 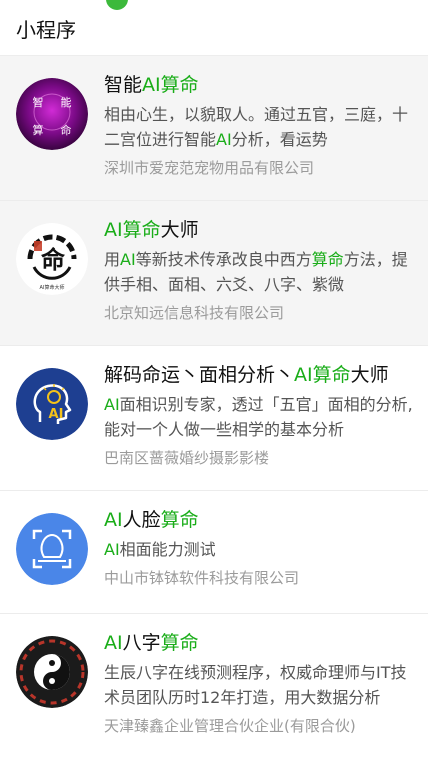 What do you see at coordinates (259, 85) in the screenshot?
I see `item-name: 智能AI算命` at bounding box center [259, 85].